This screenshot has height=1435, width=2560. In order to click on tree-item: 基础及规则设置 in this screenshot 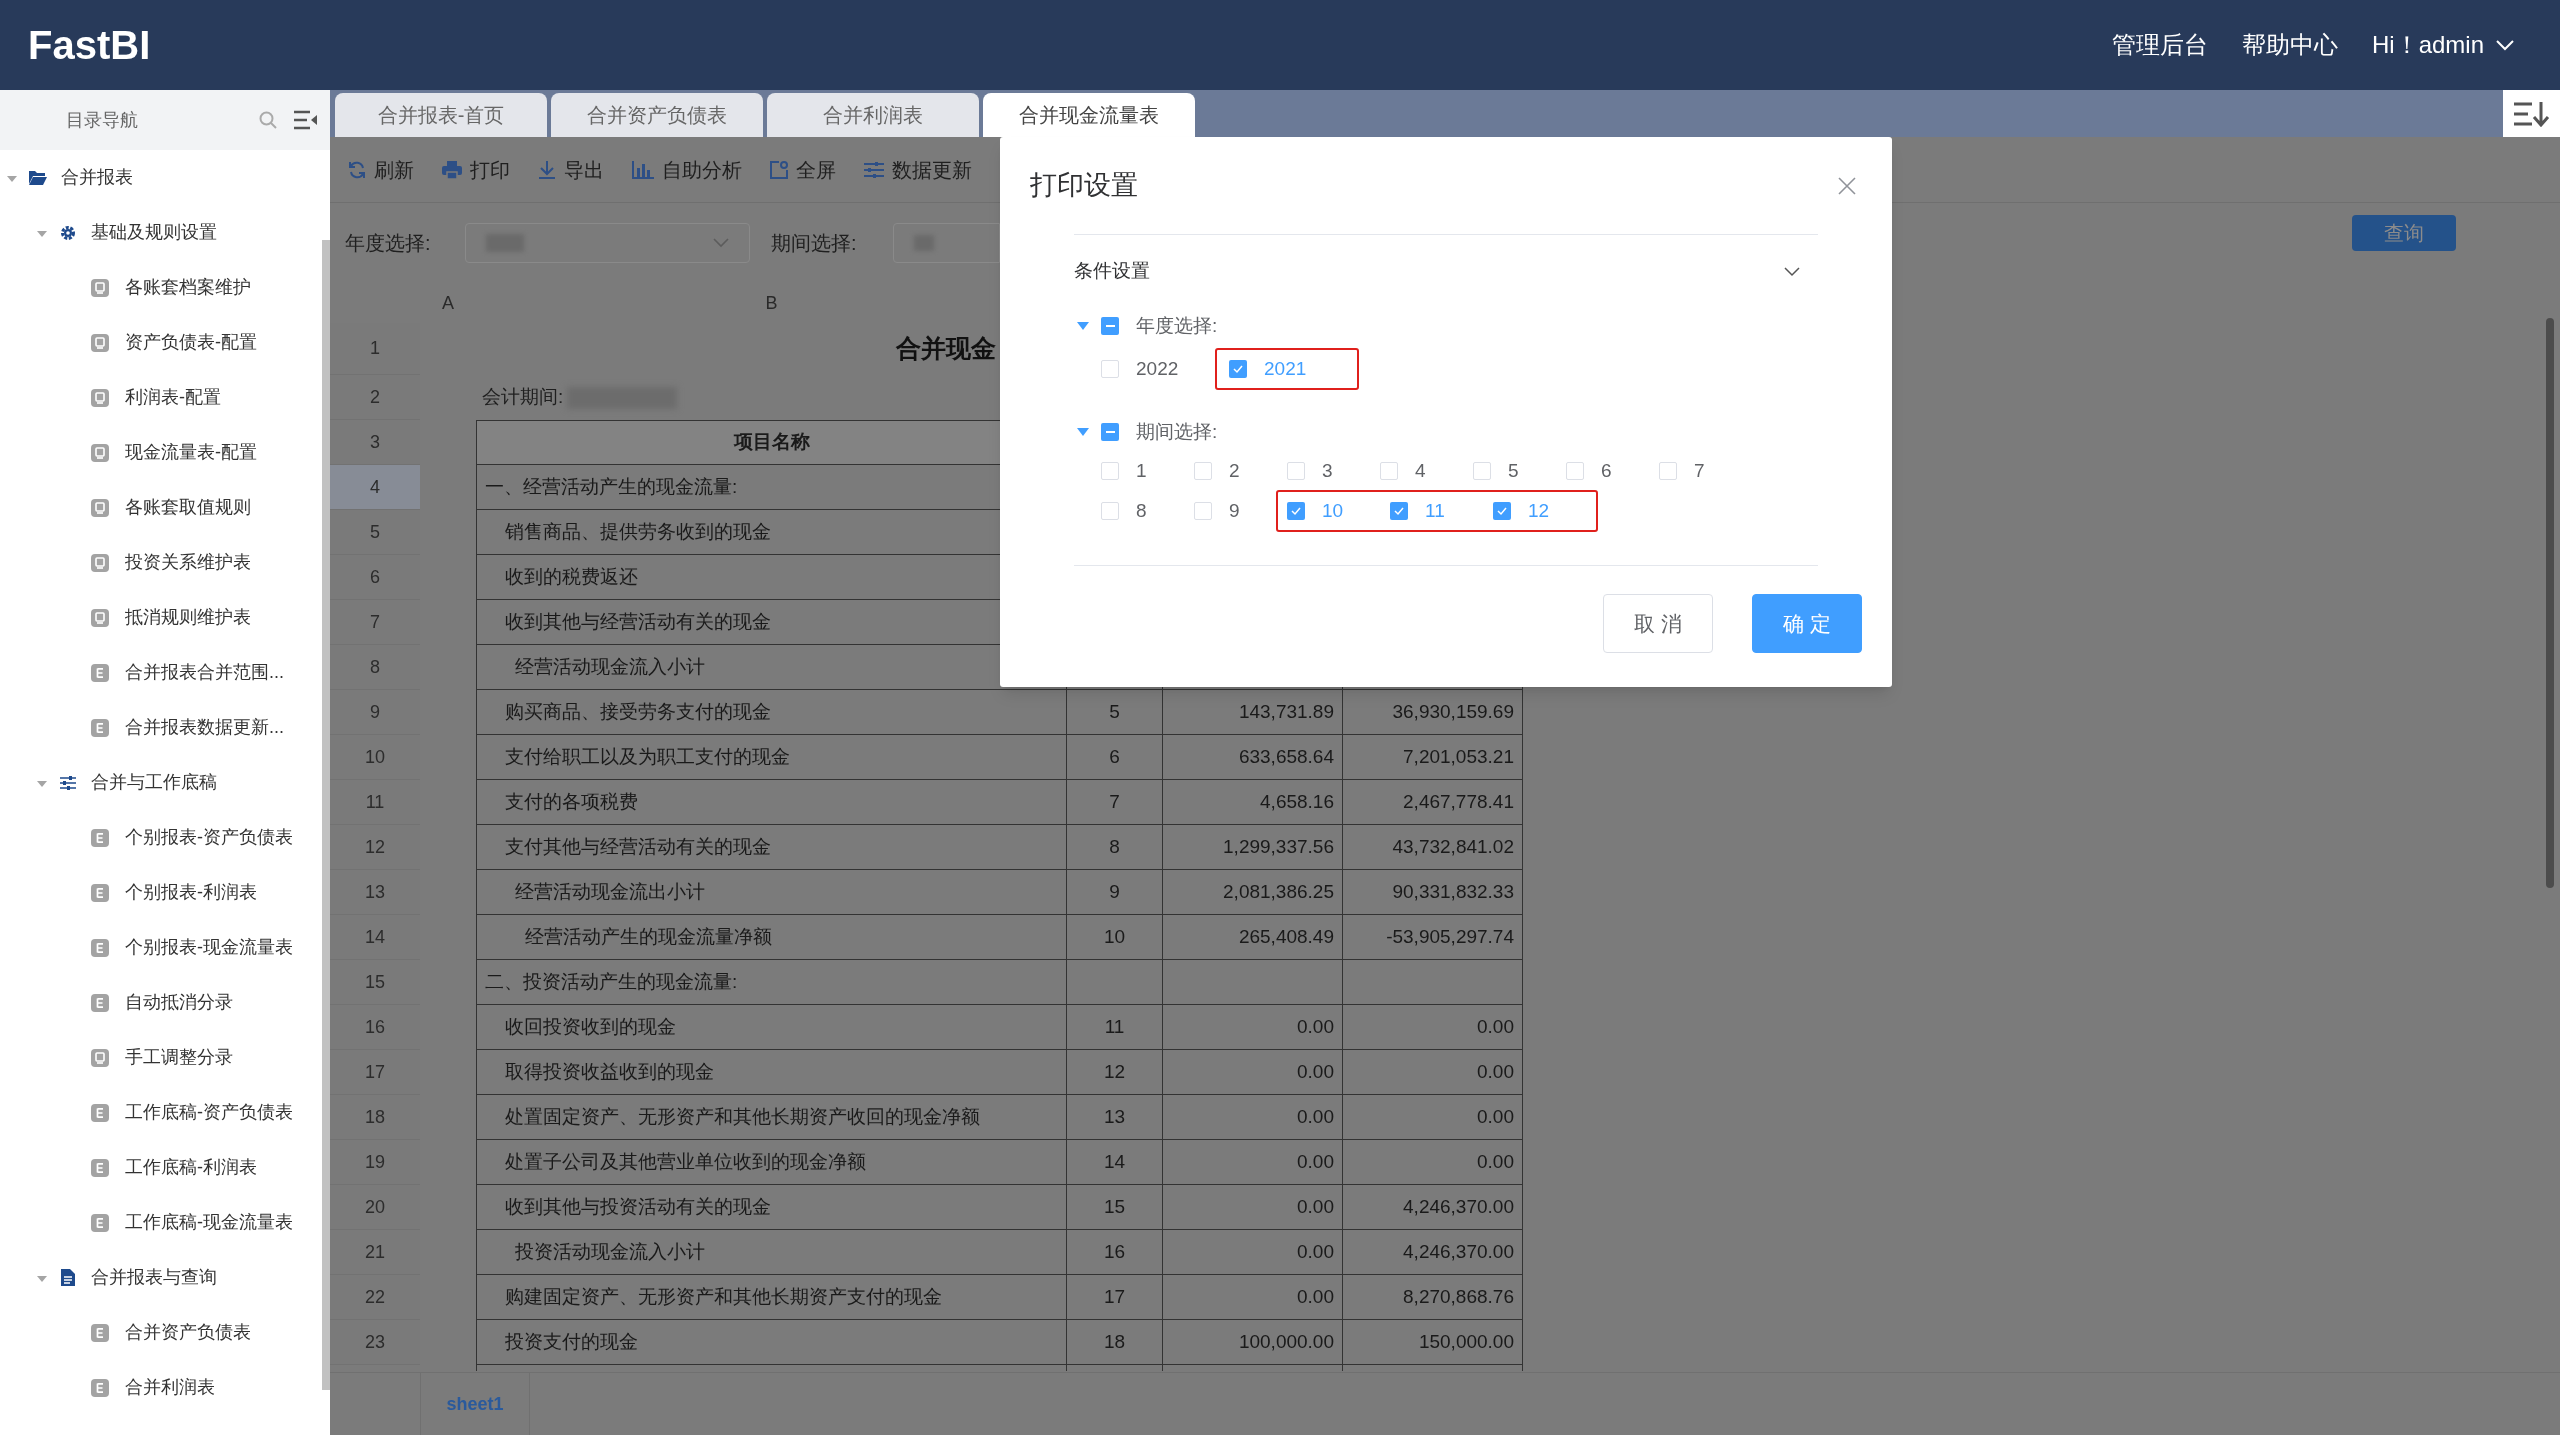, I will do `click(160, 232)`.